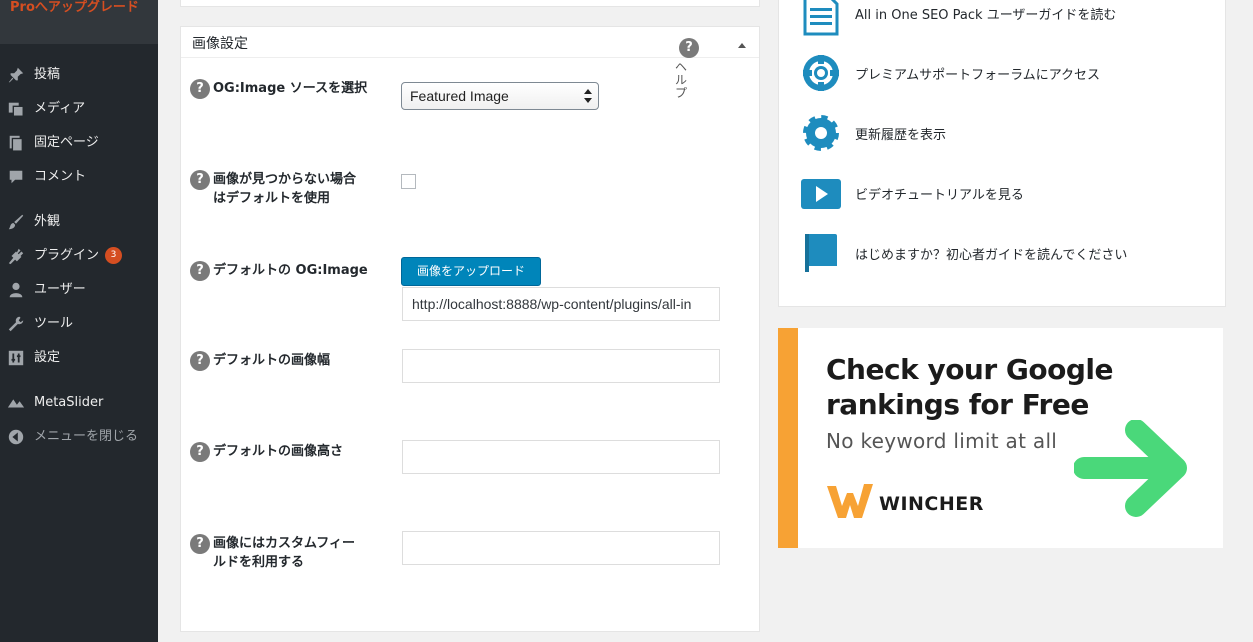 This screenshot has width=1253, height=642. Describe the element at coordinates (459, 96) in the screenshot. I see `og-source-value: Featured Image` at that location.